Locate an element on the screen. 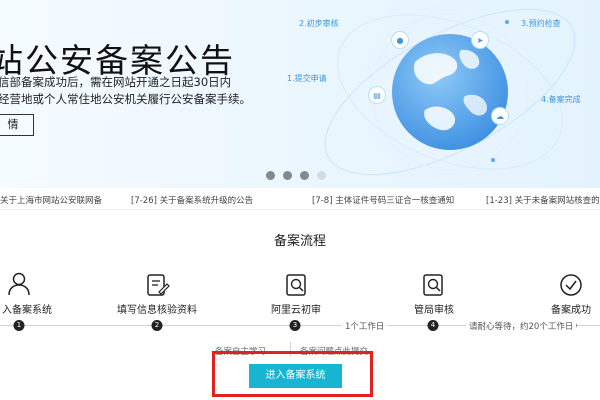  duration-step-3: 1个工作日 is located at coordinates (365, 326).